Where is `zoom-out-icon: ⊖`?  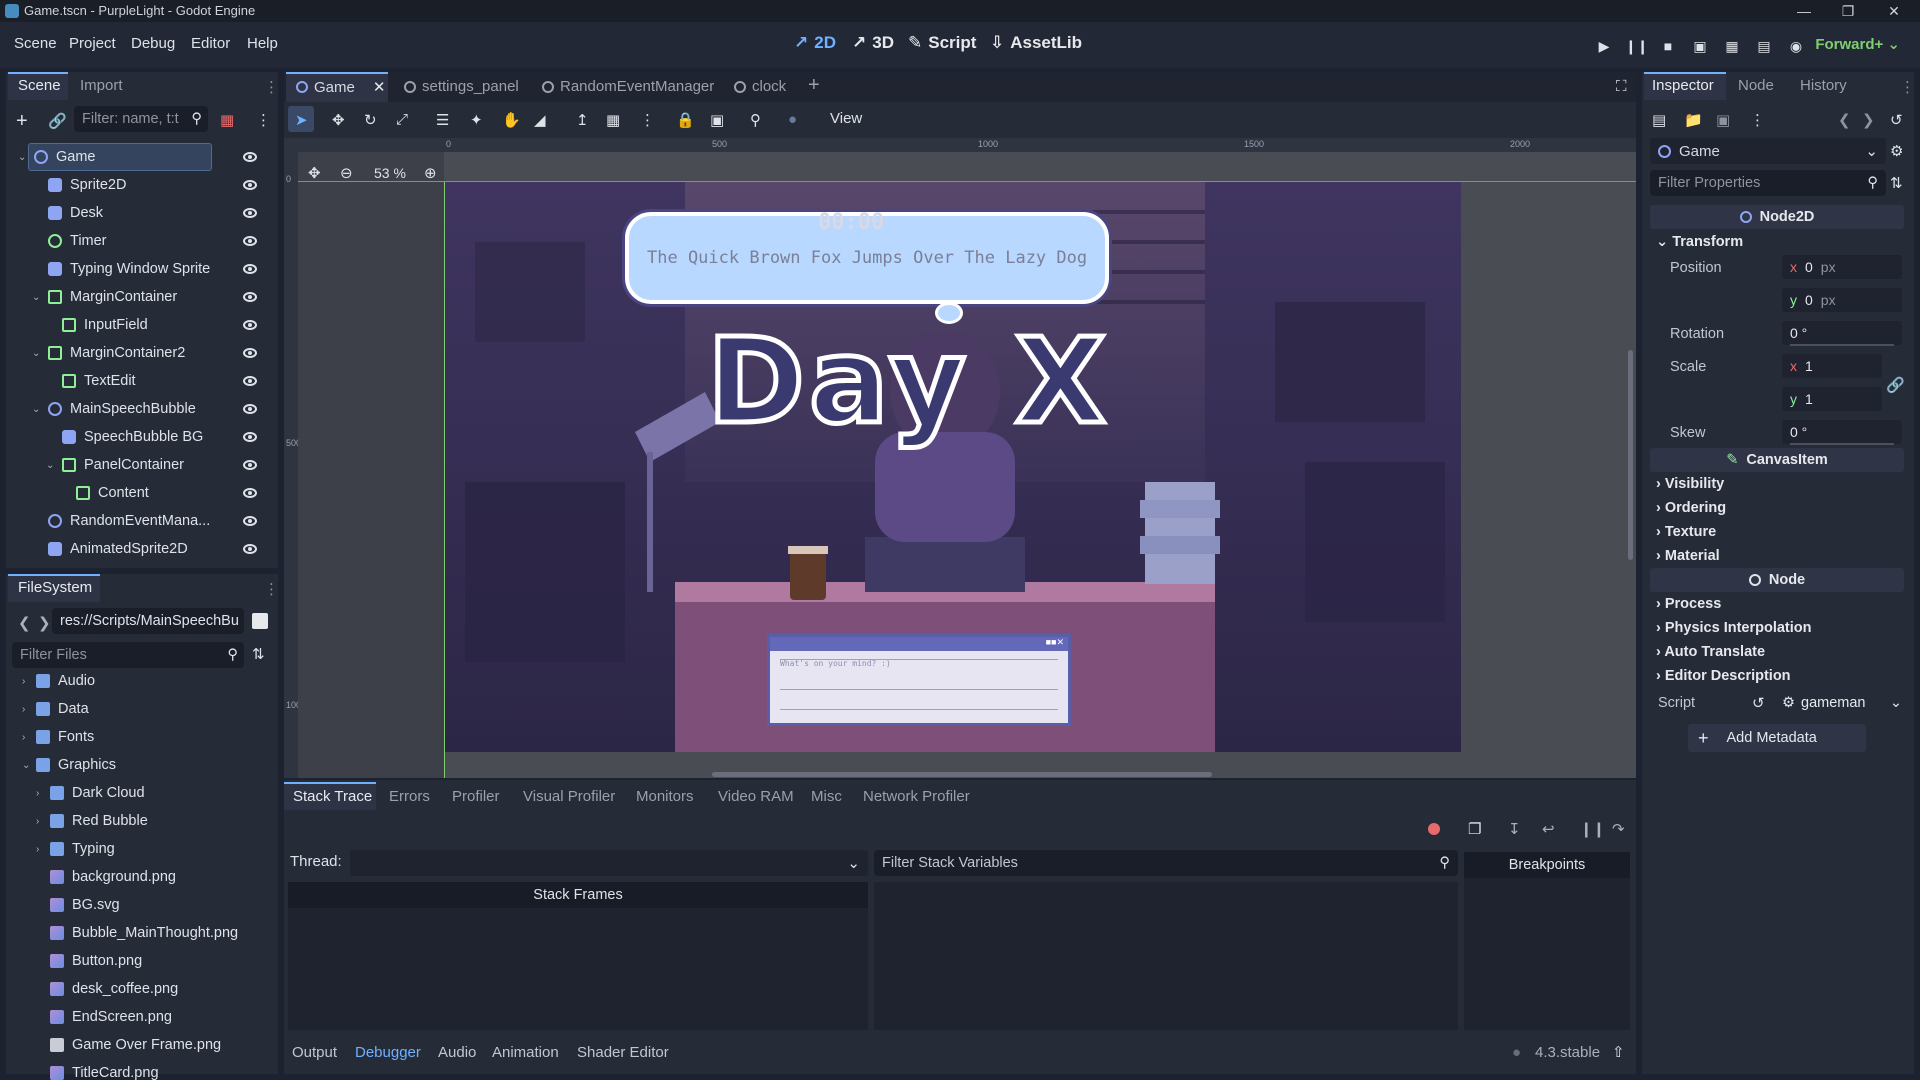
zoom-out-icon: ⊖ is located at coordinates (346, 173).